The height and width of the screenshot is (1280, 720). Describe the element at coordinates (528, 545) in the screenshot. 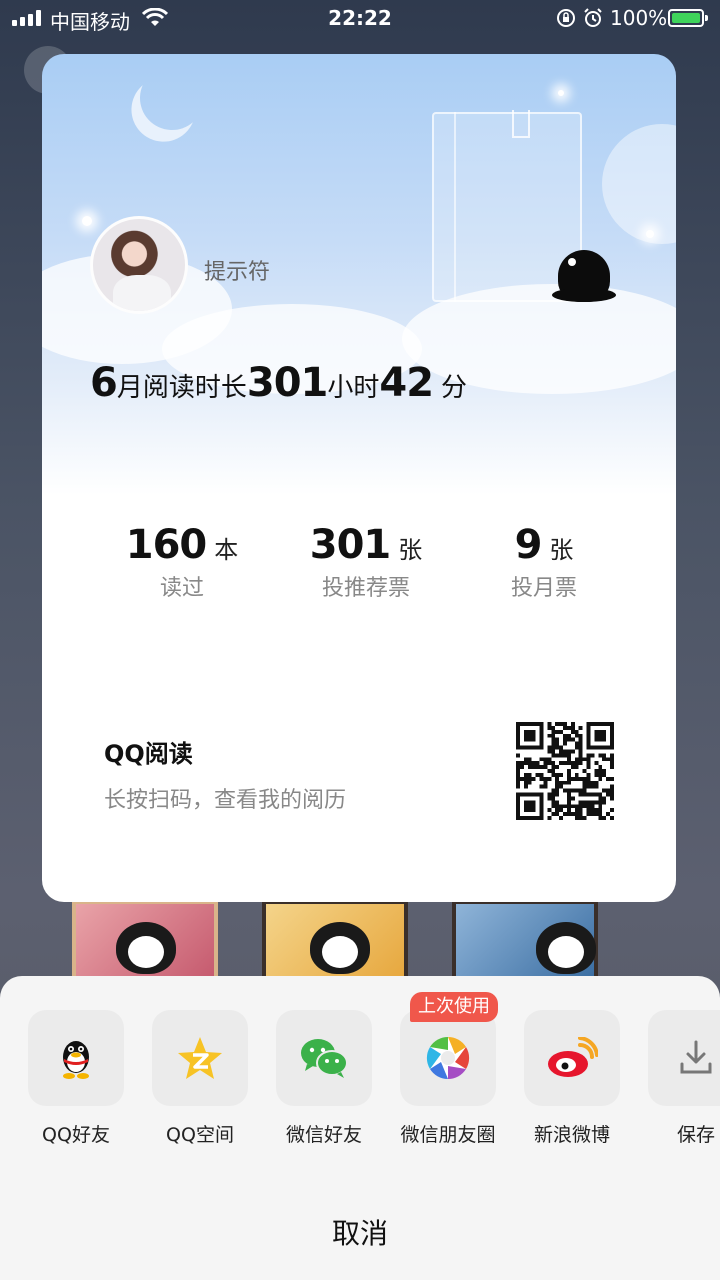

I see `stat-value: 9` at that location.